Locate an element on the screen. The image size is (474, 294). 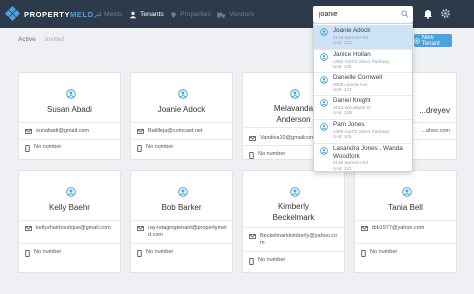
nav-properties: Properties is located at coordinates (190, 14).